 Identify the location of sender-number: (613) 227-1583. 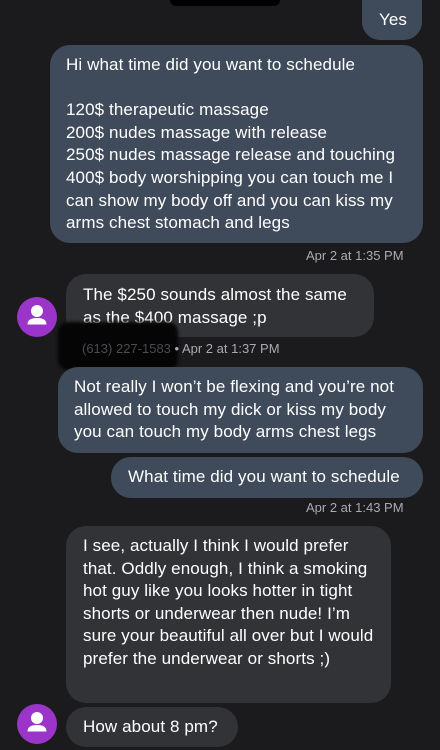
(126, 348).